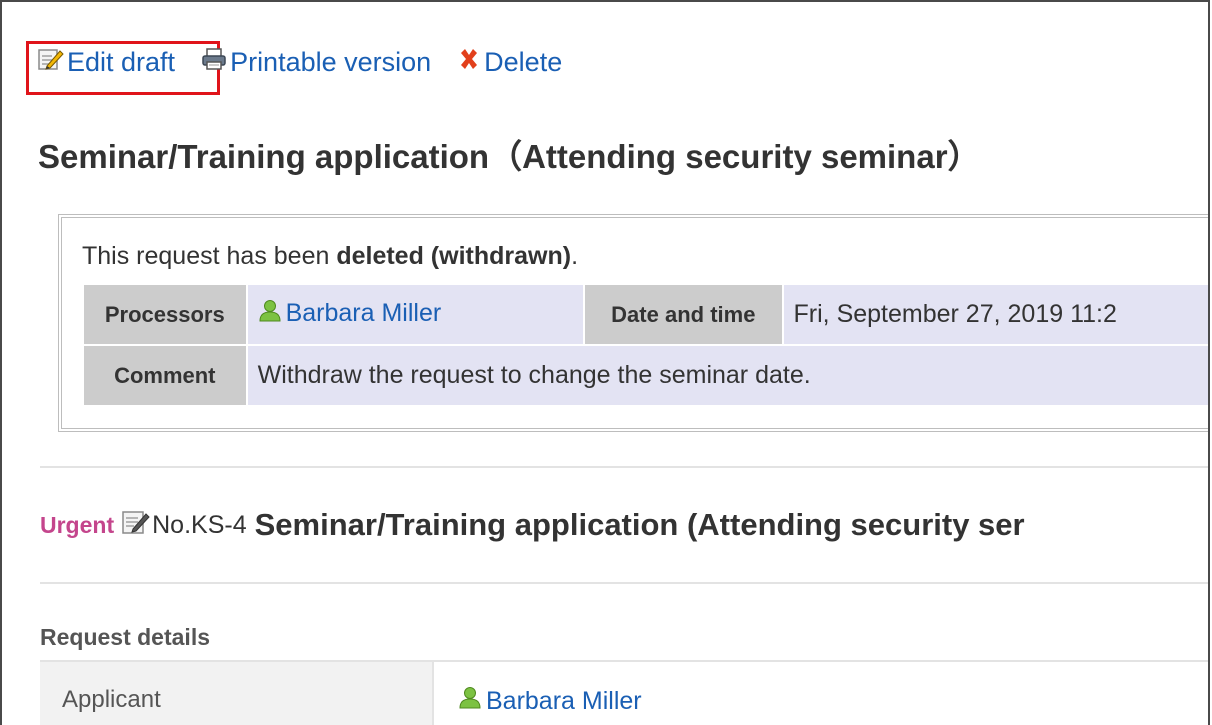  I want to click on applicant-label: Applicant, so click(111, 699).